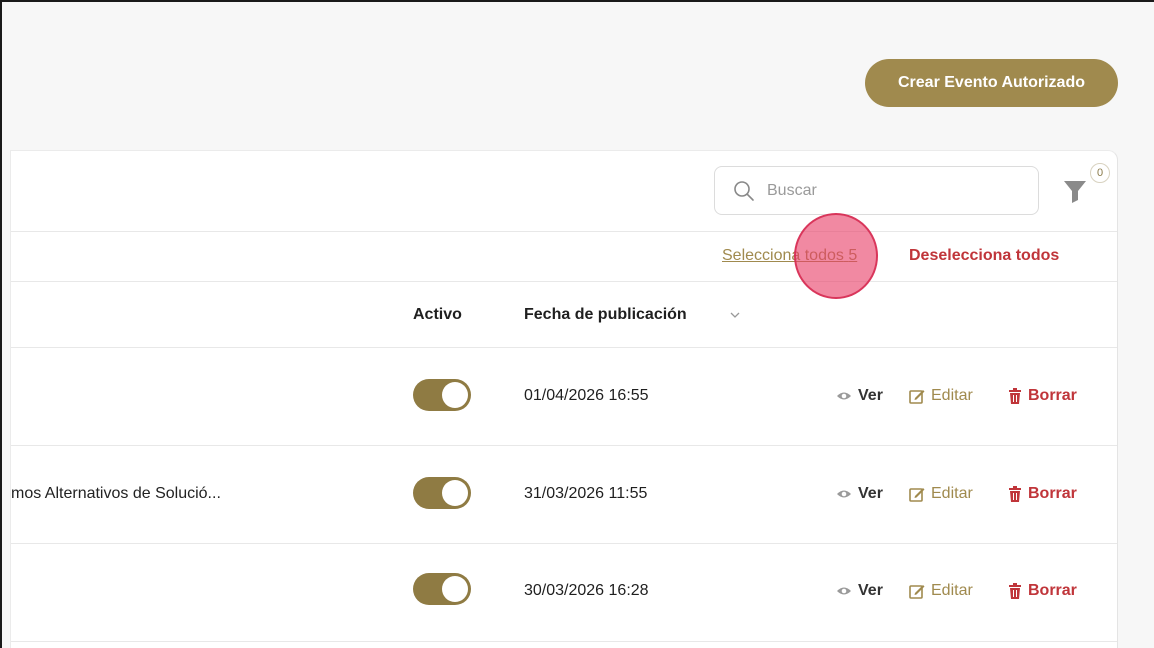 The height and width of the screenshot is (648, 1154). Describe the element at coordinates (1075, 191) in the screenshot. I see `filter-icon` at that location.